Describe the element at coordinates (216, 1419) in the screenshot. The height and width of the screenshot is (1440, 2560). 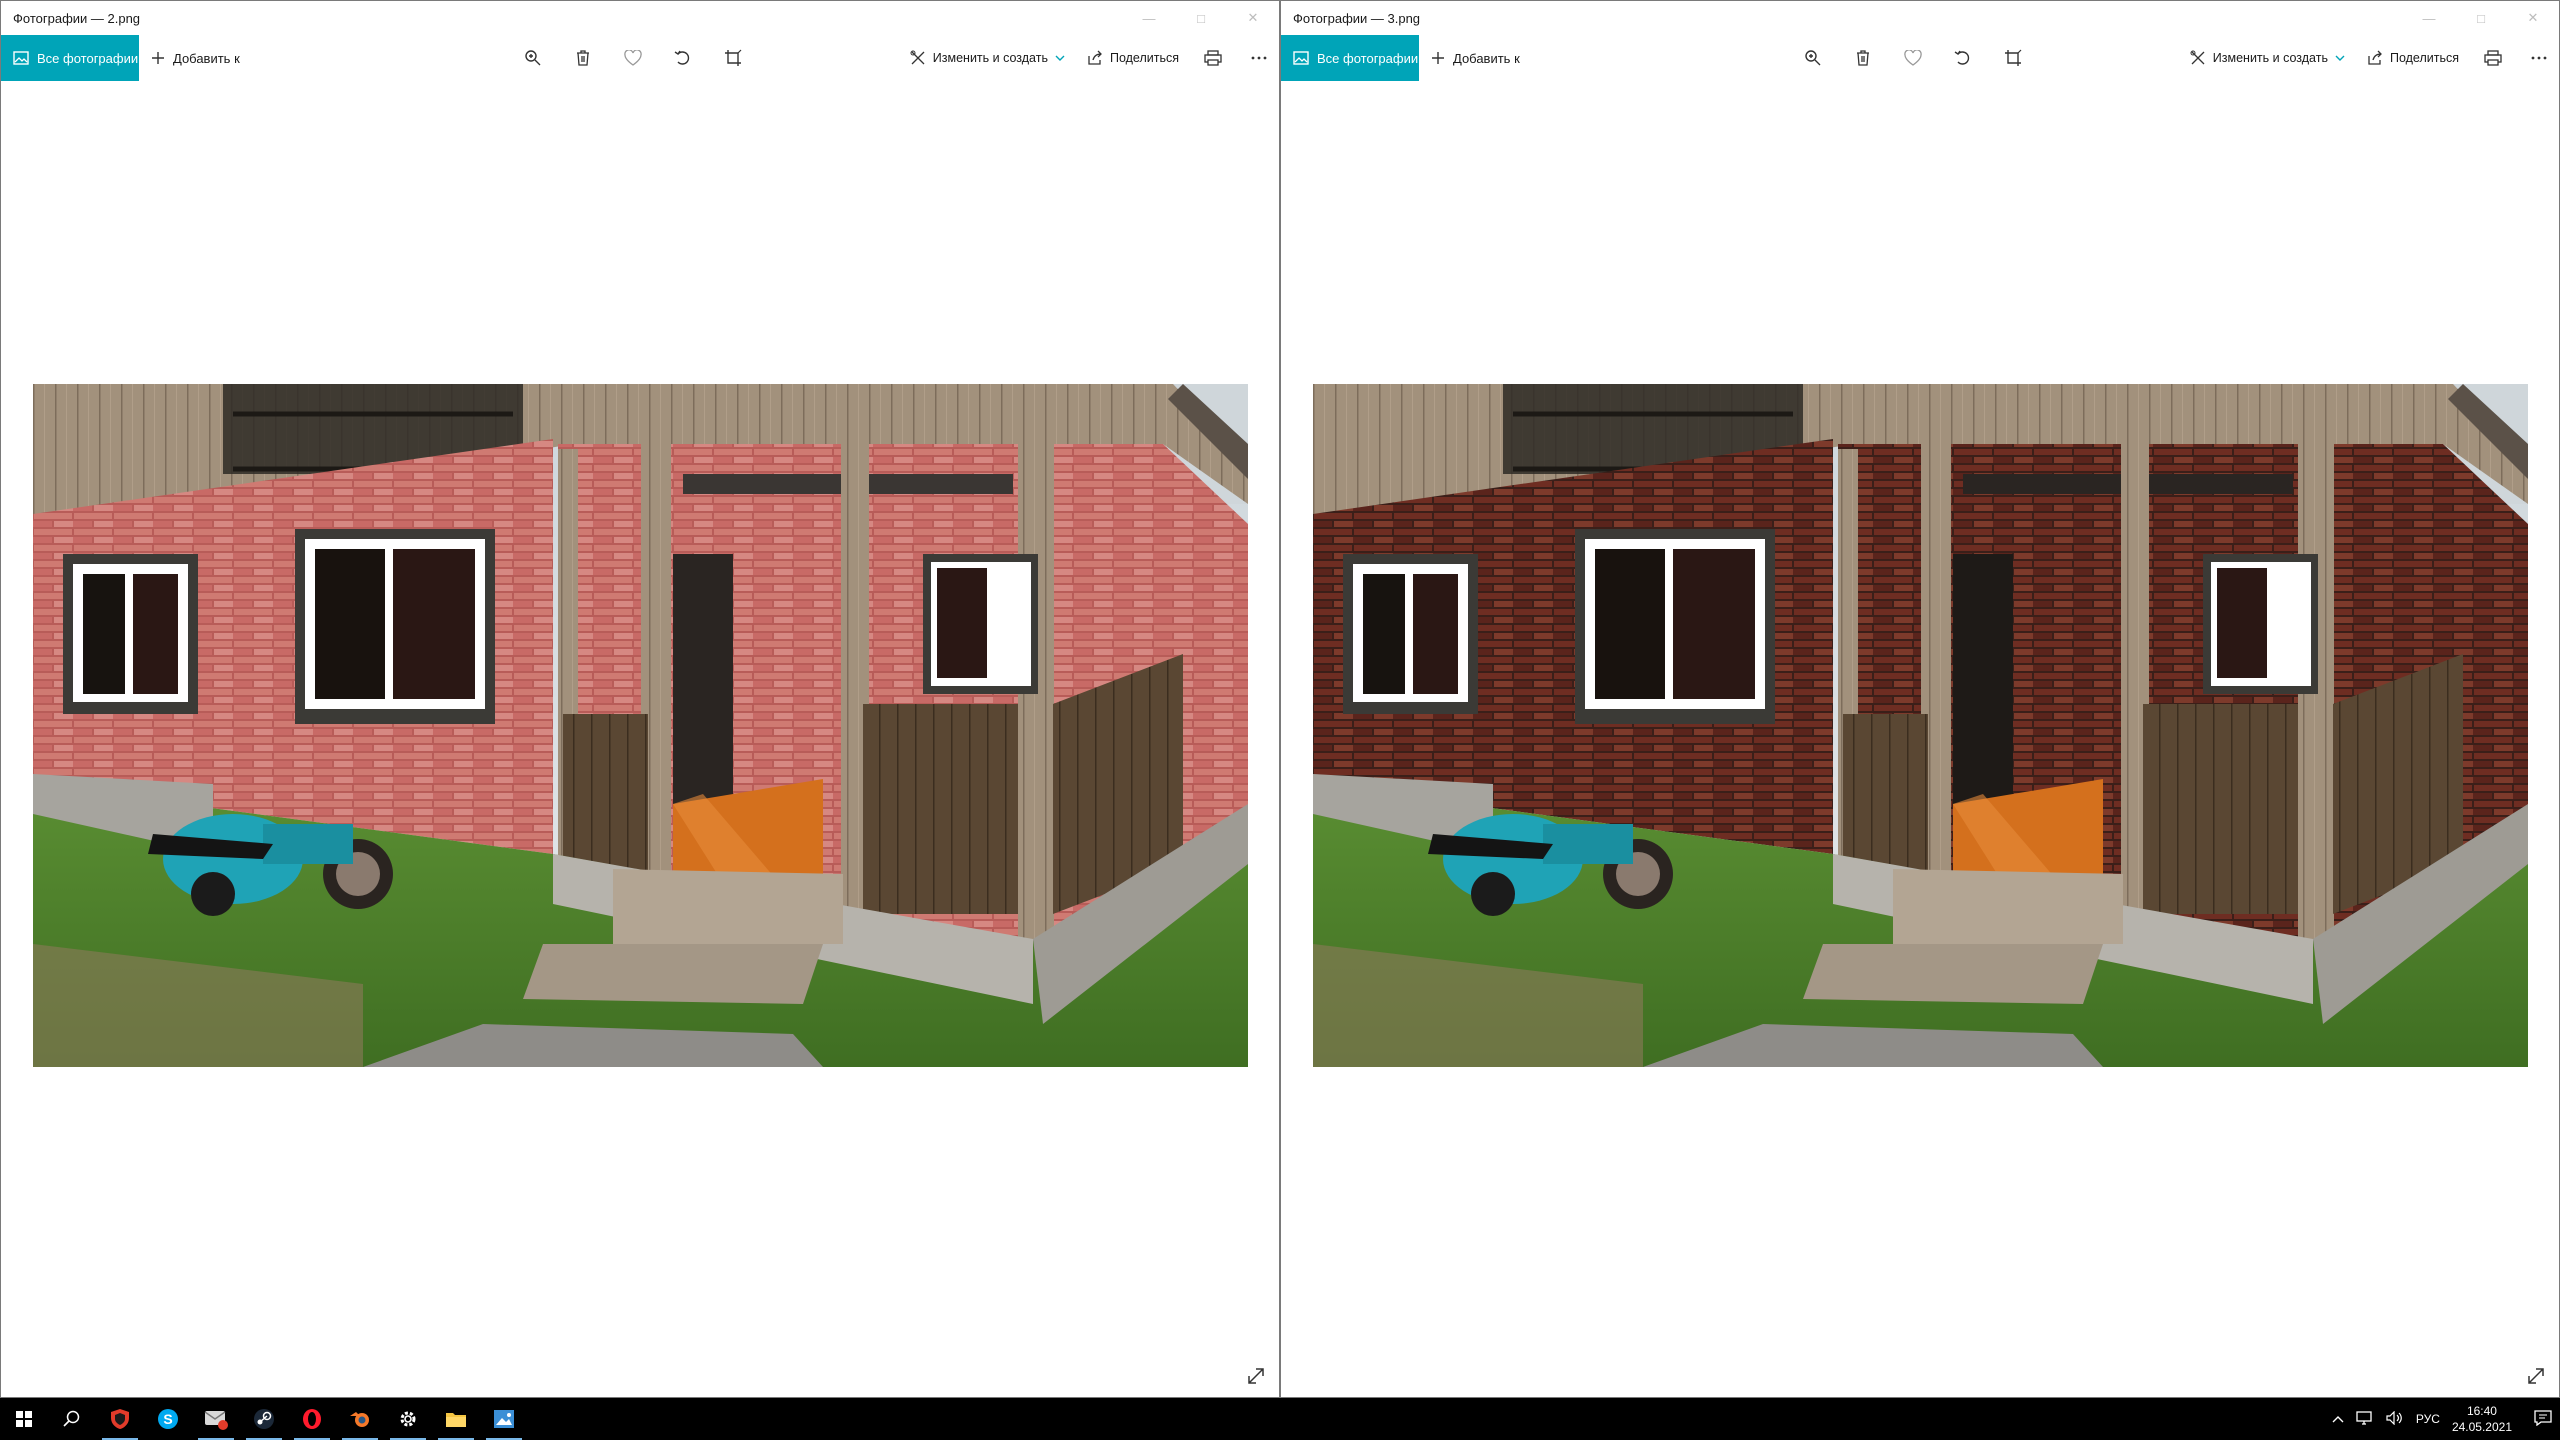
I see `mail-app-icon` at that location.